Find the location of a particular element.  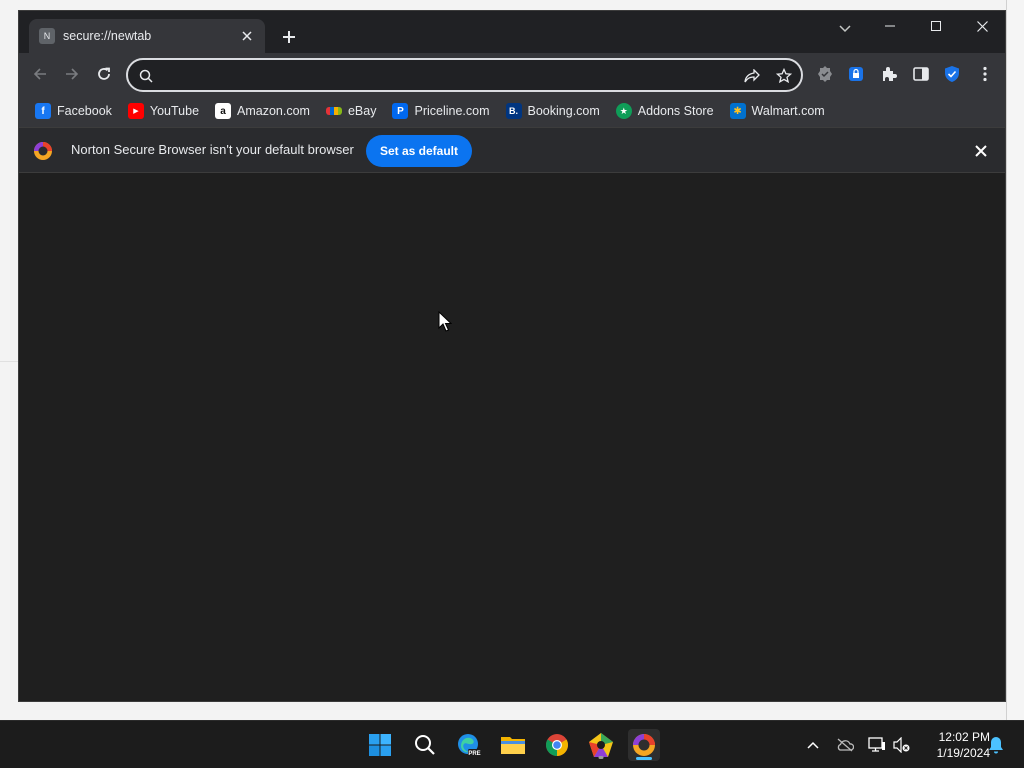

taskbar-file-explorer is located at coordinates (513, 745).